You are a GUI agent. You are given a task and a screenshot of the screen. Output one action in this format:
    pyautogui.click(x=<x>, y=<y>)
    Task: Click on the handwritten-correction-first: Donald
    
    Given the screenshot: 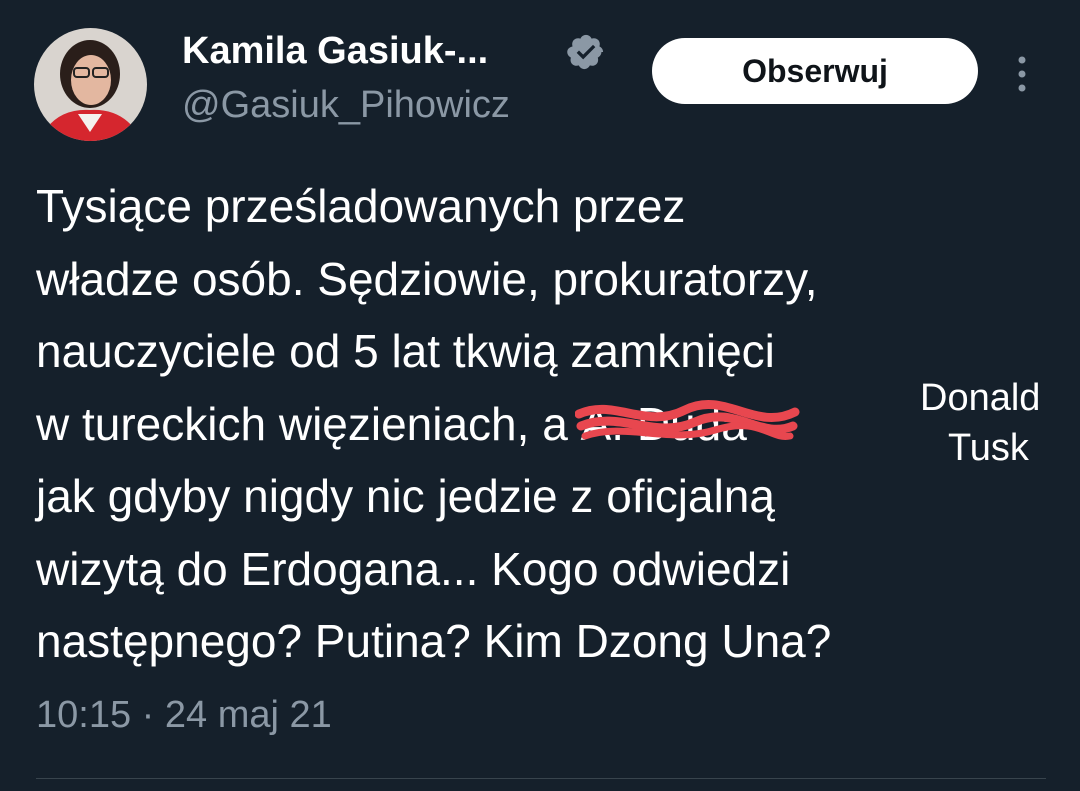 What is the action you would take?
    pyautogui.click(x=980, y=398)
    